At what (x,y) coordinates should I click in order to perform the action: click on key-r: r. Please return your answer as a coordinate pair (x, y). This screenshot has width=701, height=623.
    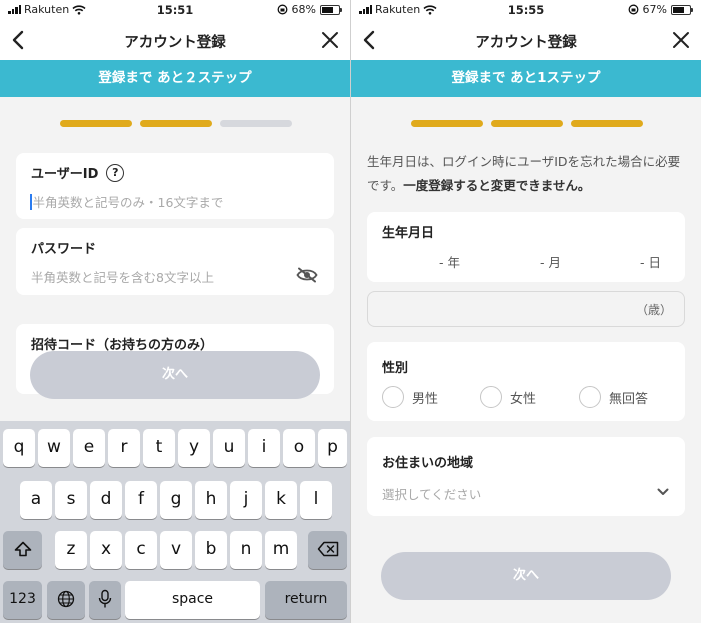
    Looking at the image, I should click on (124, 448).